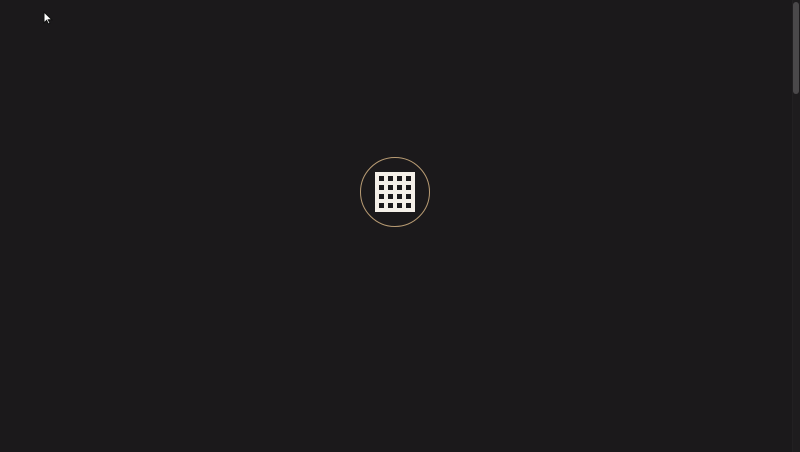 Image resolution: width=800 pixels, height=452 pixels. I want to click on arrow-cursor-icon, so click(48, 18).